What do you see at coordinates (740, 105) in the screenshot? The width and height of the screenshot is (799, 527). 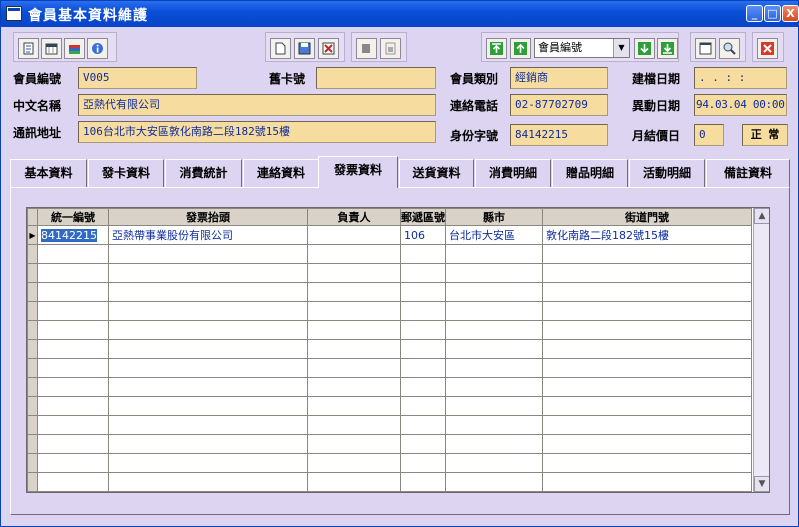 I see `changed-date-field: 94.03.04 00:00:00` at bounding box center [740, 105].